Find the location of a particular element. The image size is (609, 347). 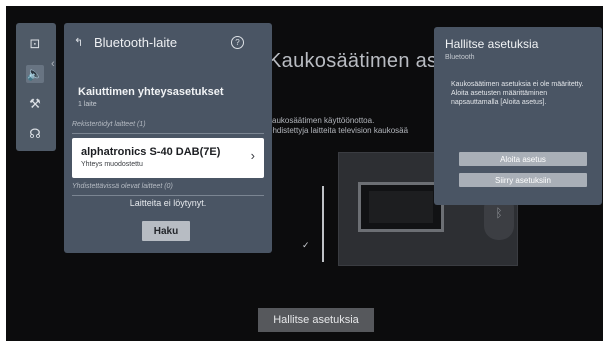

divider-line is located at coordinates (323, 224).